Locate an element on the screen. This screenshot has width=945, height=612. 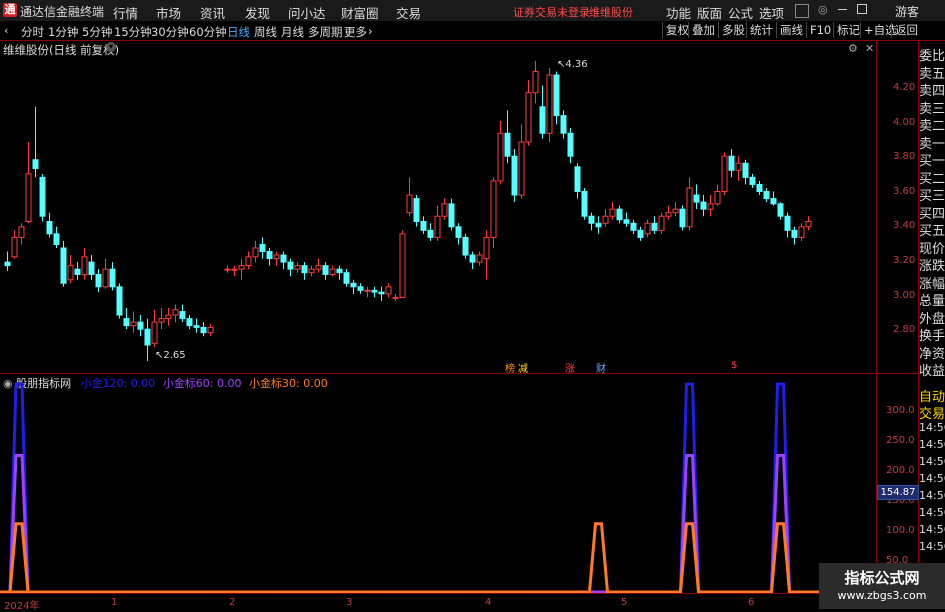
watermark-title: 指标公式网 is located at coordinates (882, 578).